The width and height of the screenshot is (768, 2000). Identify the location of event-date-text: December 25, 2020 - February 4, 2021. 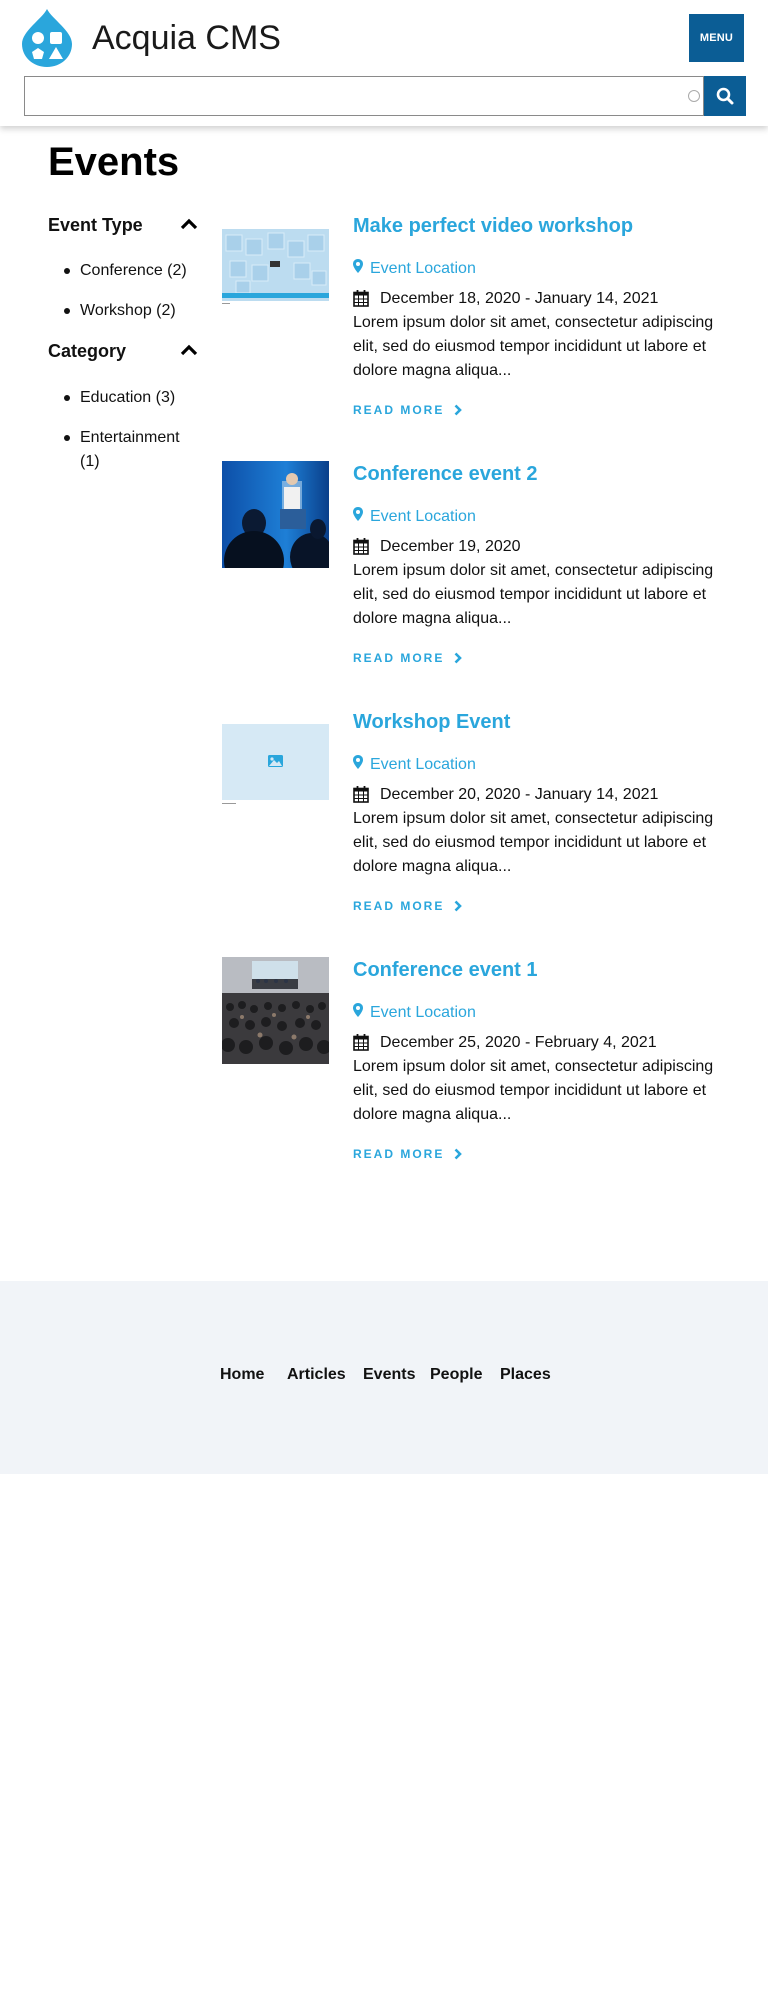
(518, 1042).